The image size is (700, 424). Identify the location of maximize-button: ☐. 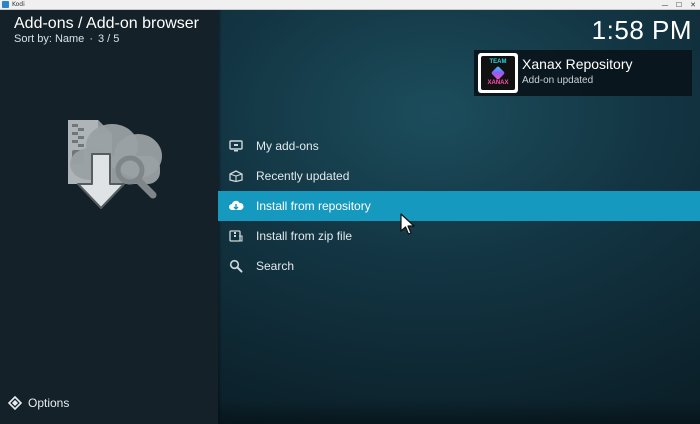
(679, 5).